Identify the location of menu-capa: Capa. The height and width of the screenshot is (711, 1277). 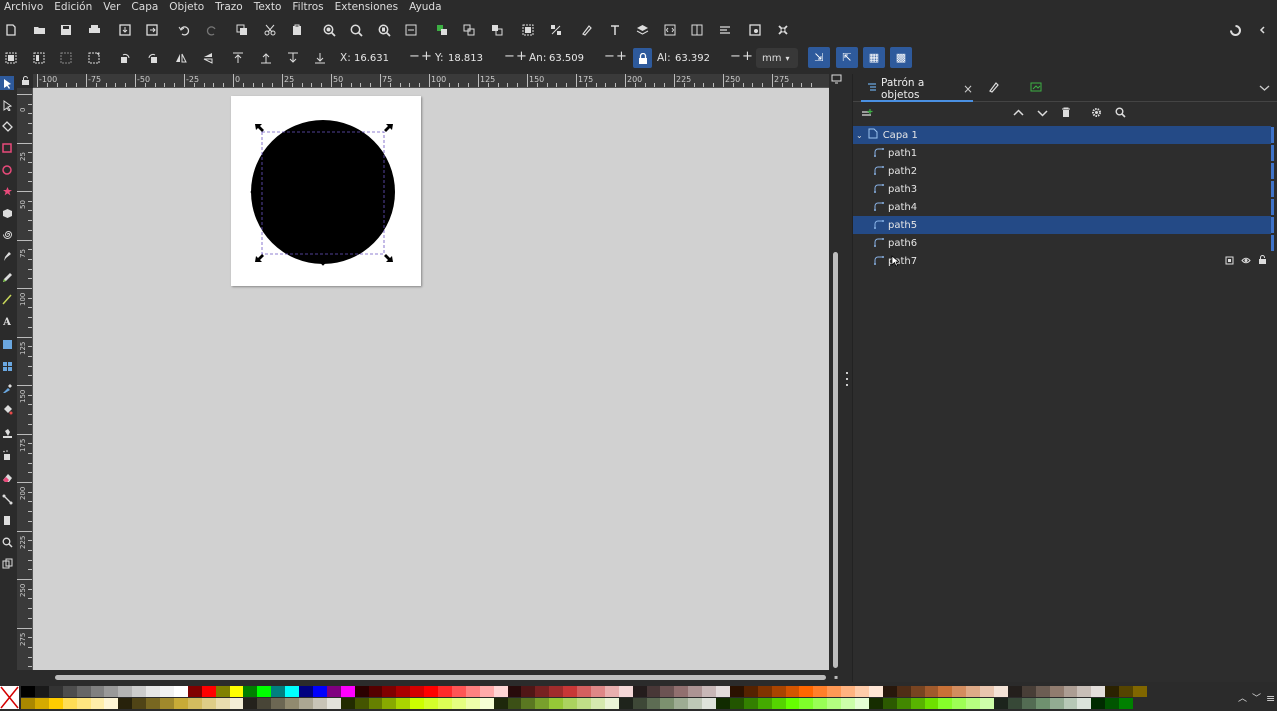
(144, 7).